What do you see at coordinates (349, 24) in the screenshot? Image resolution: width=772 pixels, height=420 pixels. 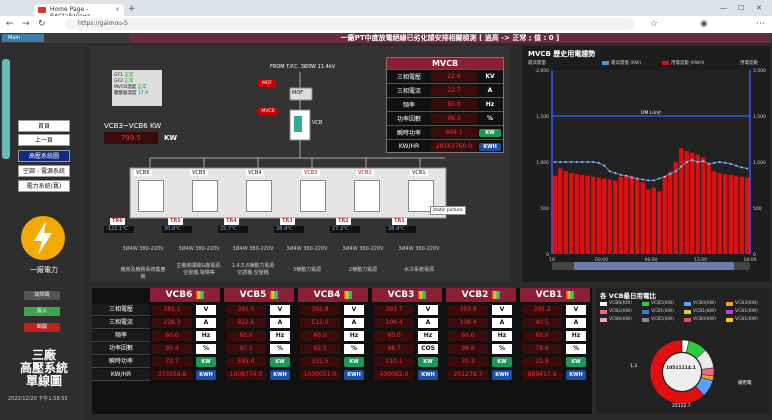 I see `address-bar: https://gaimou-5` at bounding box center [349, 24].